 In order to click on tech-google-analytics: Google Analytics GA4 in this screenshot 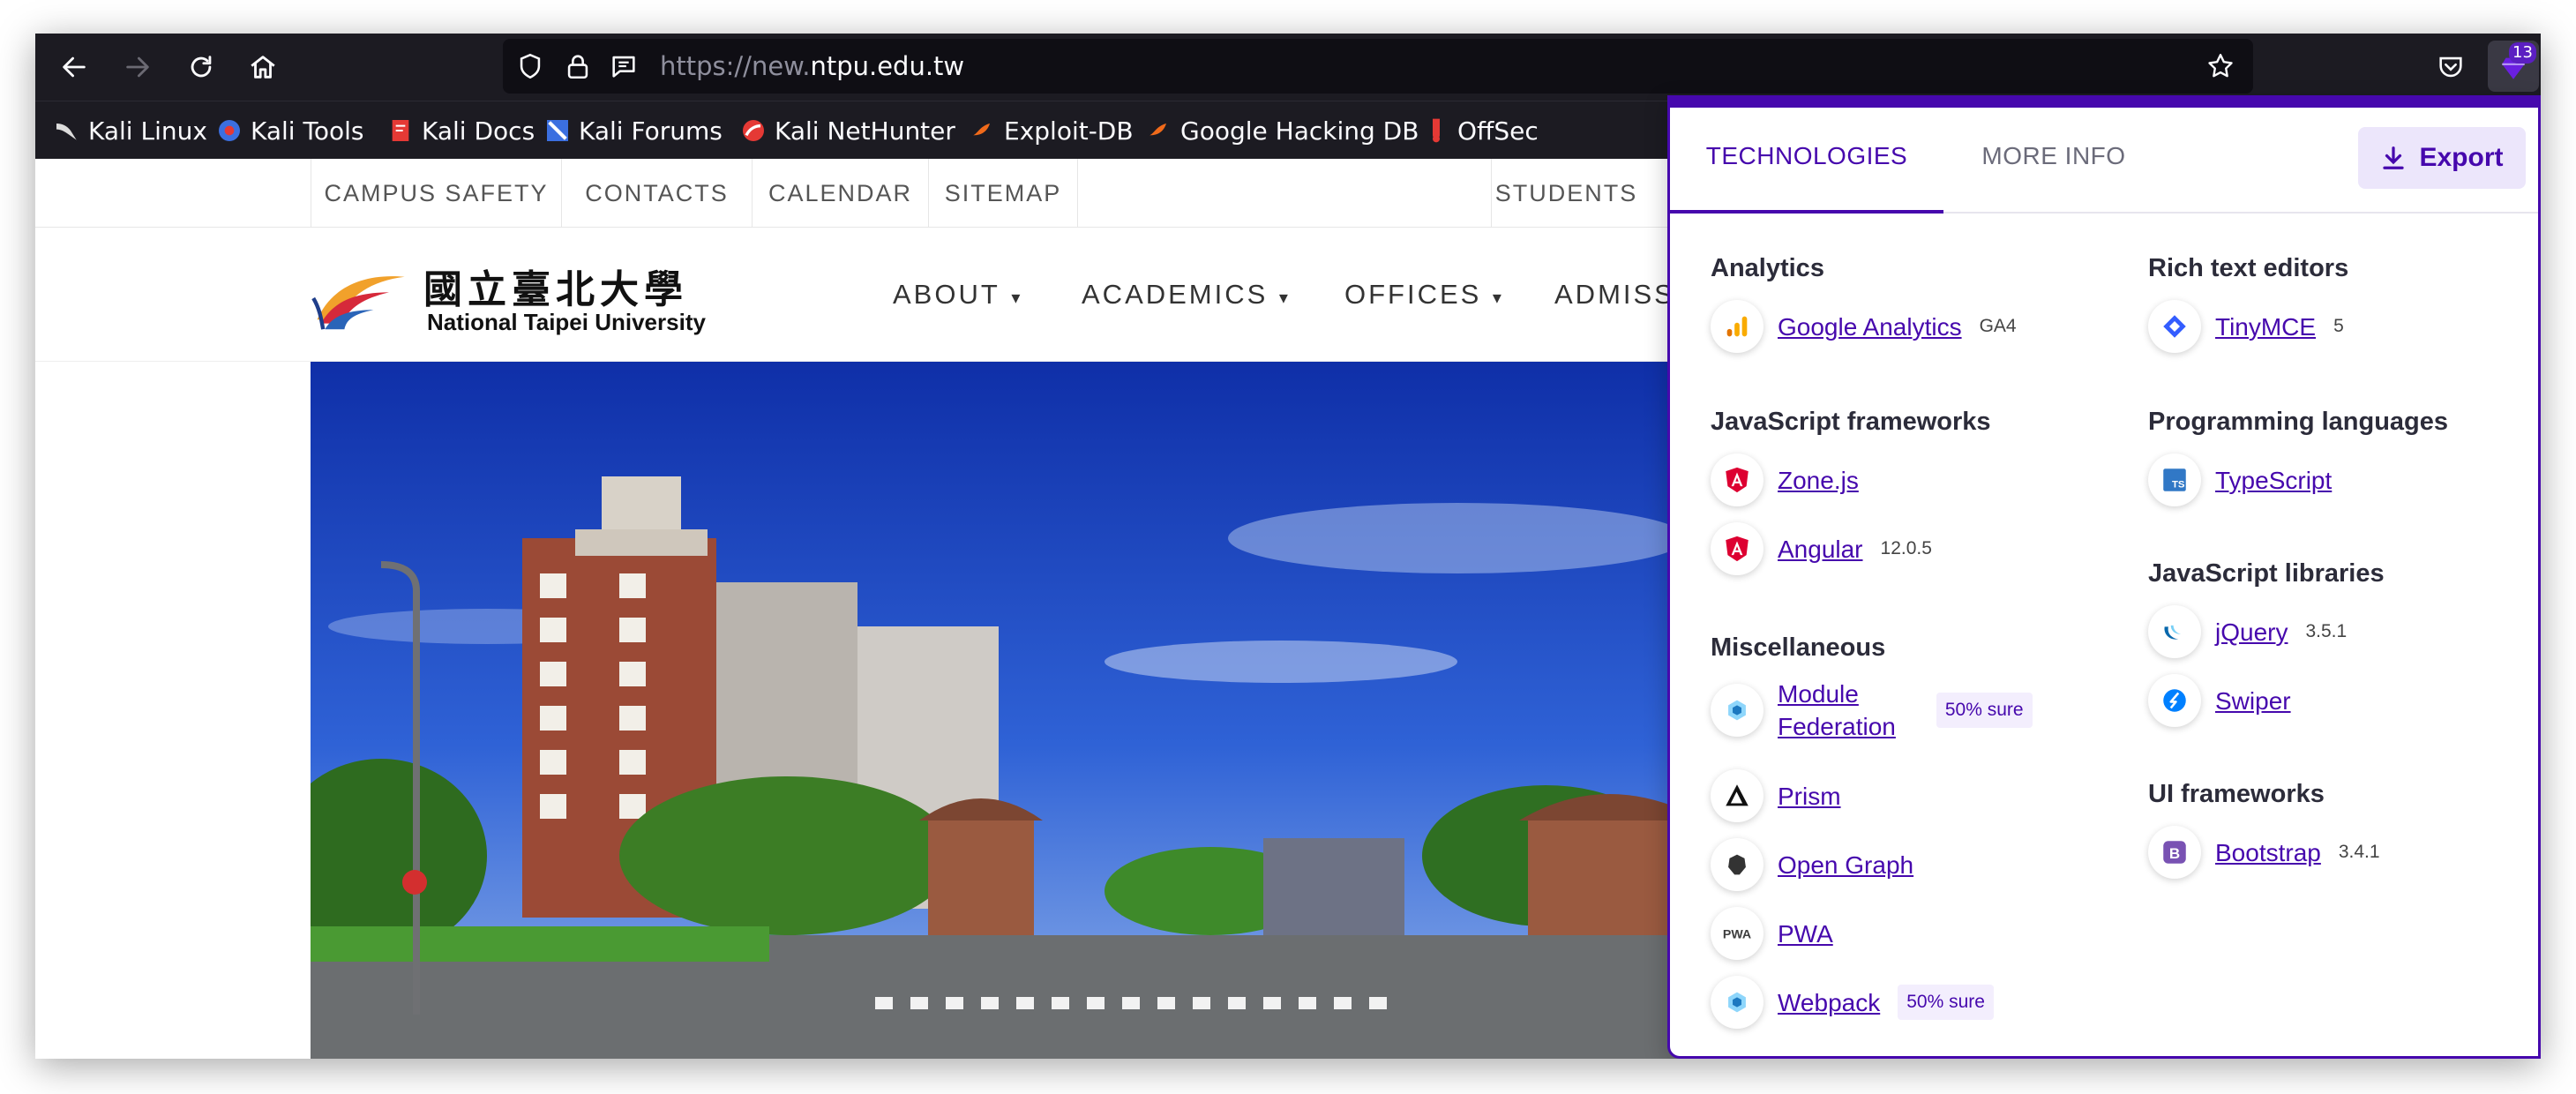, I will do `click(1864, 326)`.